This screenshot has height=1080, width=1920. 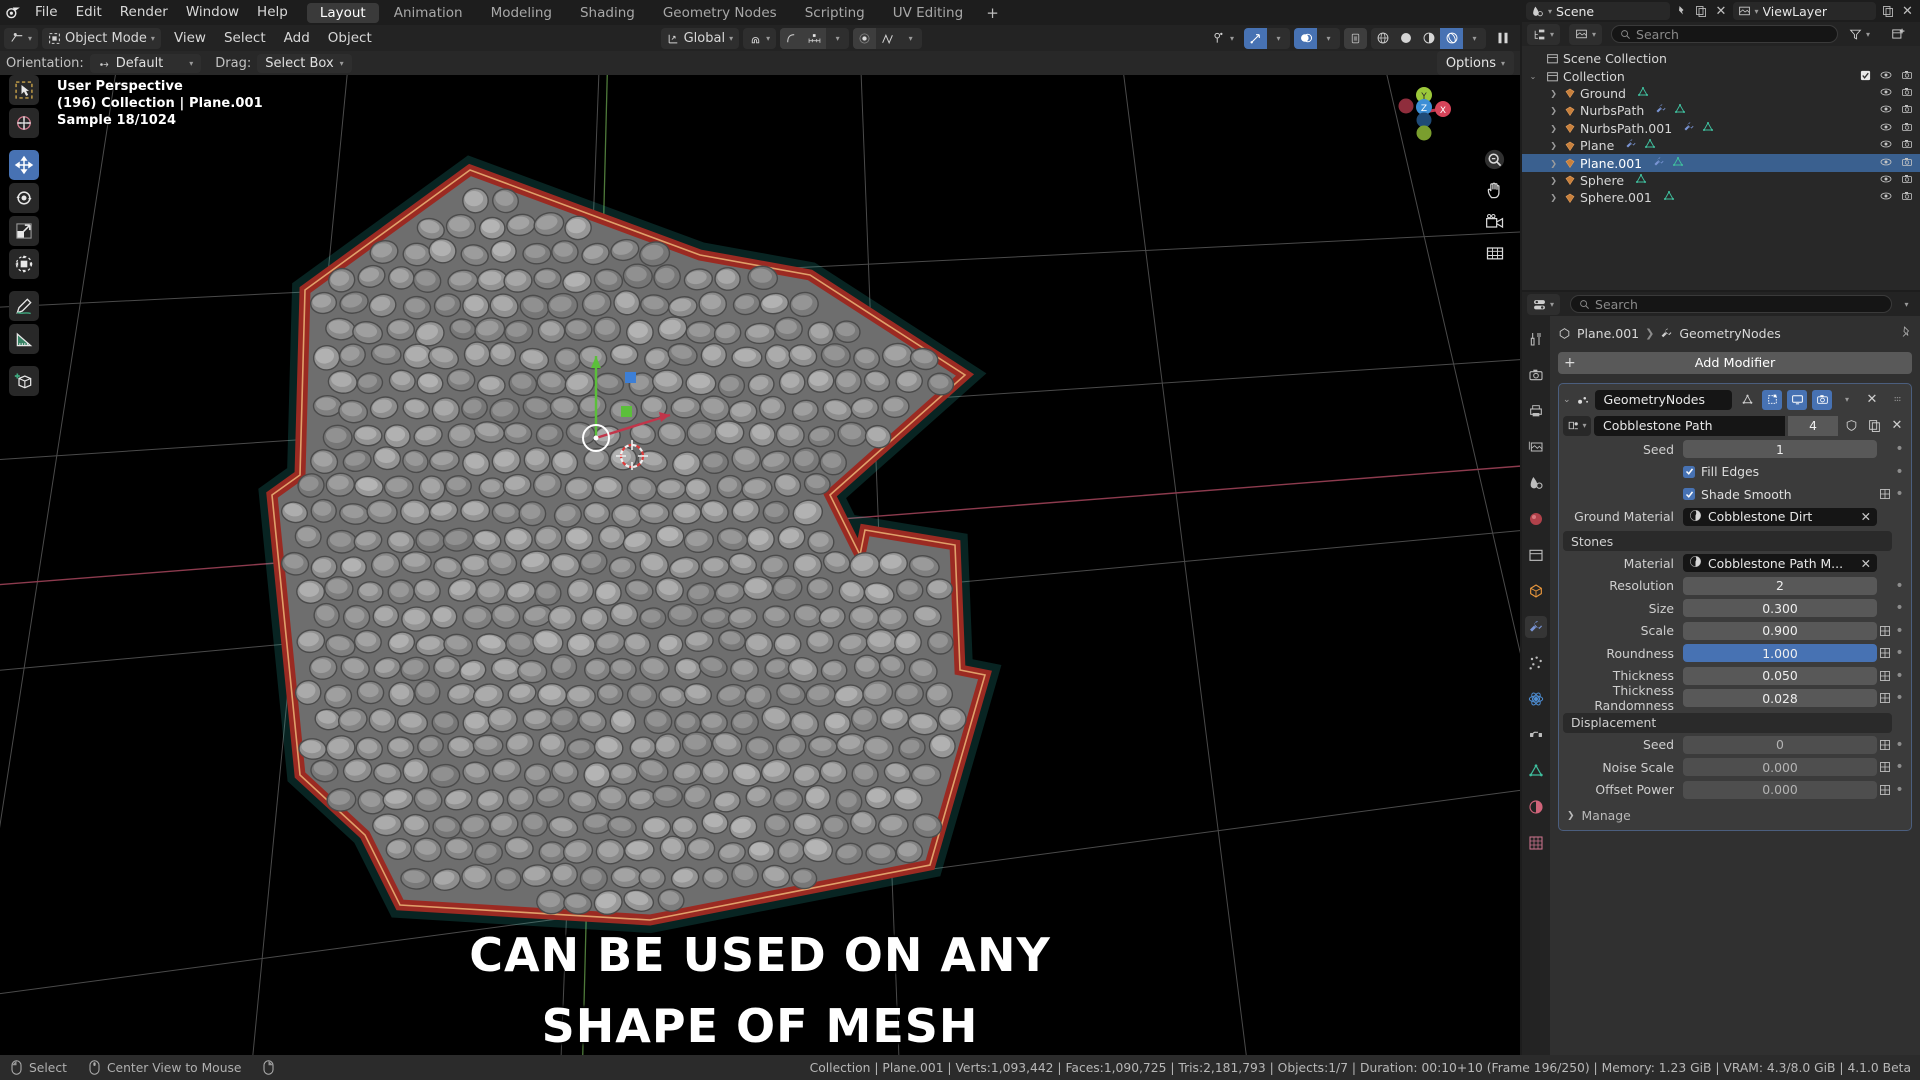 What do you see at coordinates (1797, 399) in the screenshot?
I see `realtime-display-icon` at bounding box center [1797, 399].